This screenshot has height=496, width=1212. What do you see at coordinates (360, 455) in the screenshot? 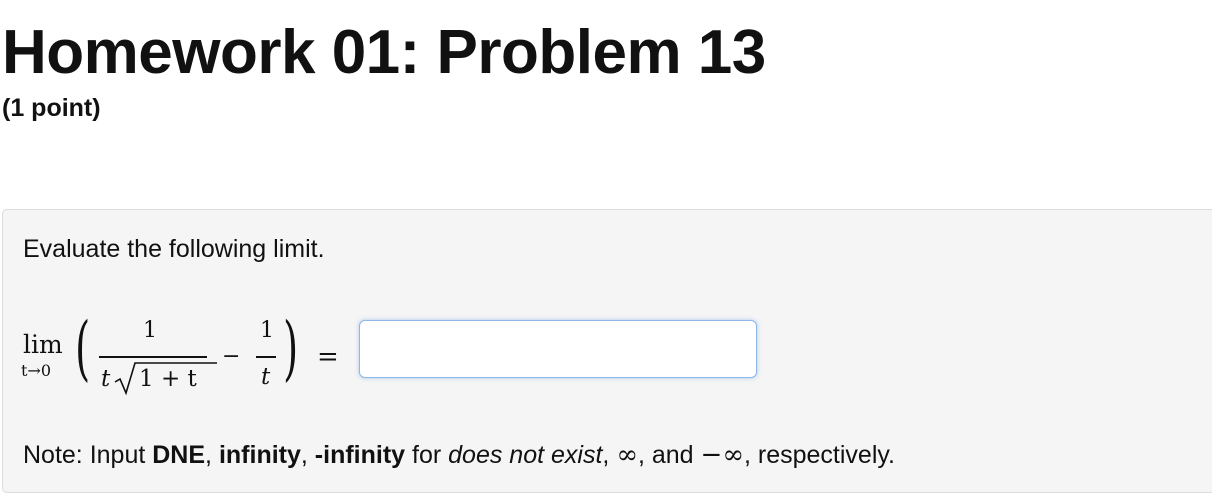
I see `note-neg-infinity: -infinity` at bounding box center [360, 455].